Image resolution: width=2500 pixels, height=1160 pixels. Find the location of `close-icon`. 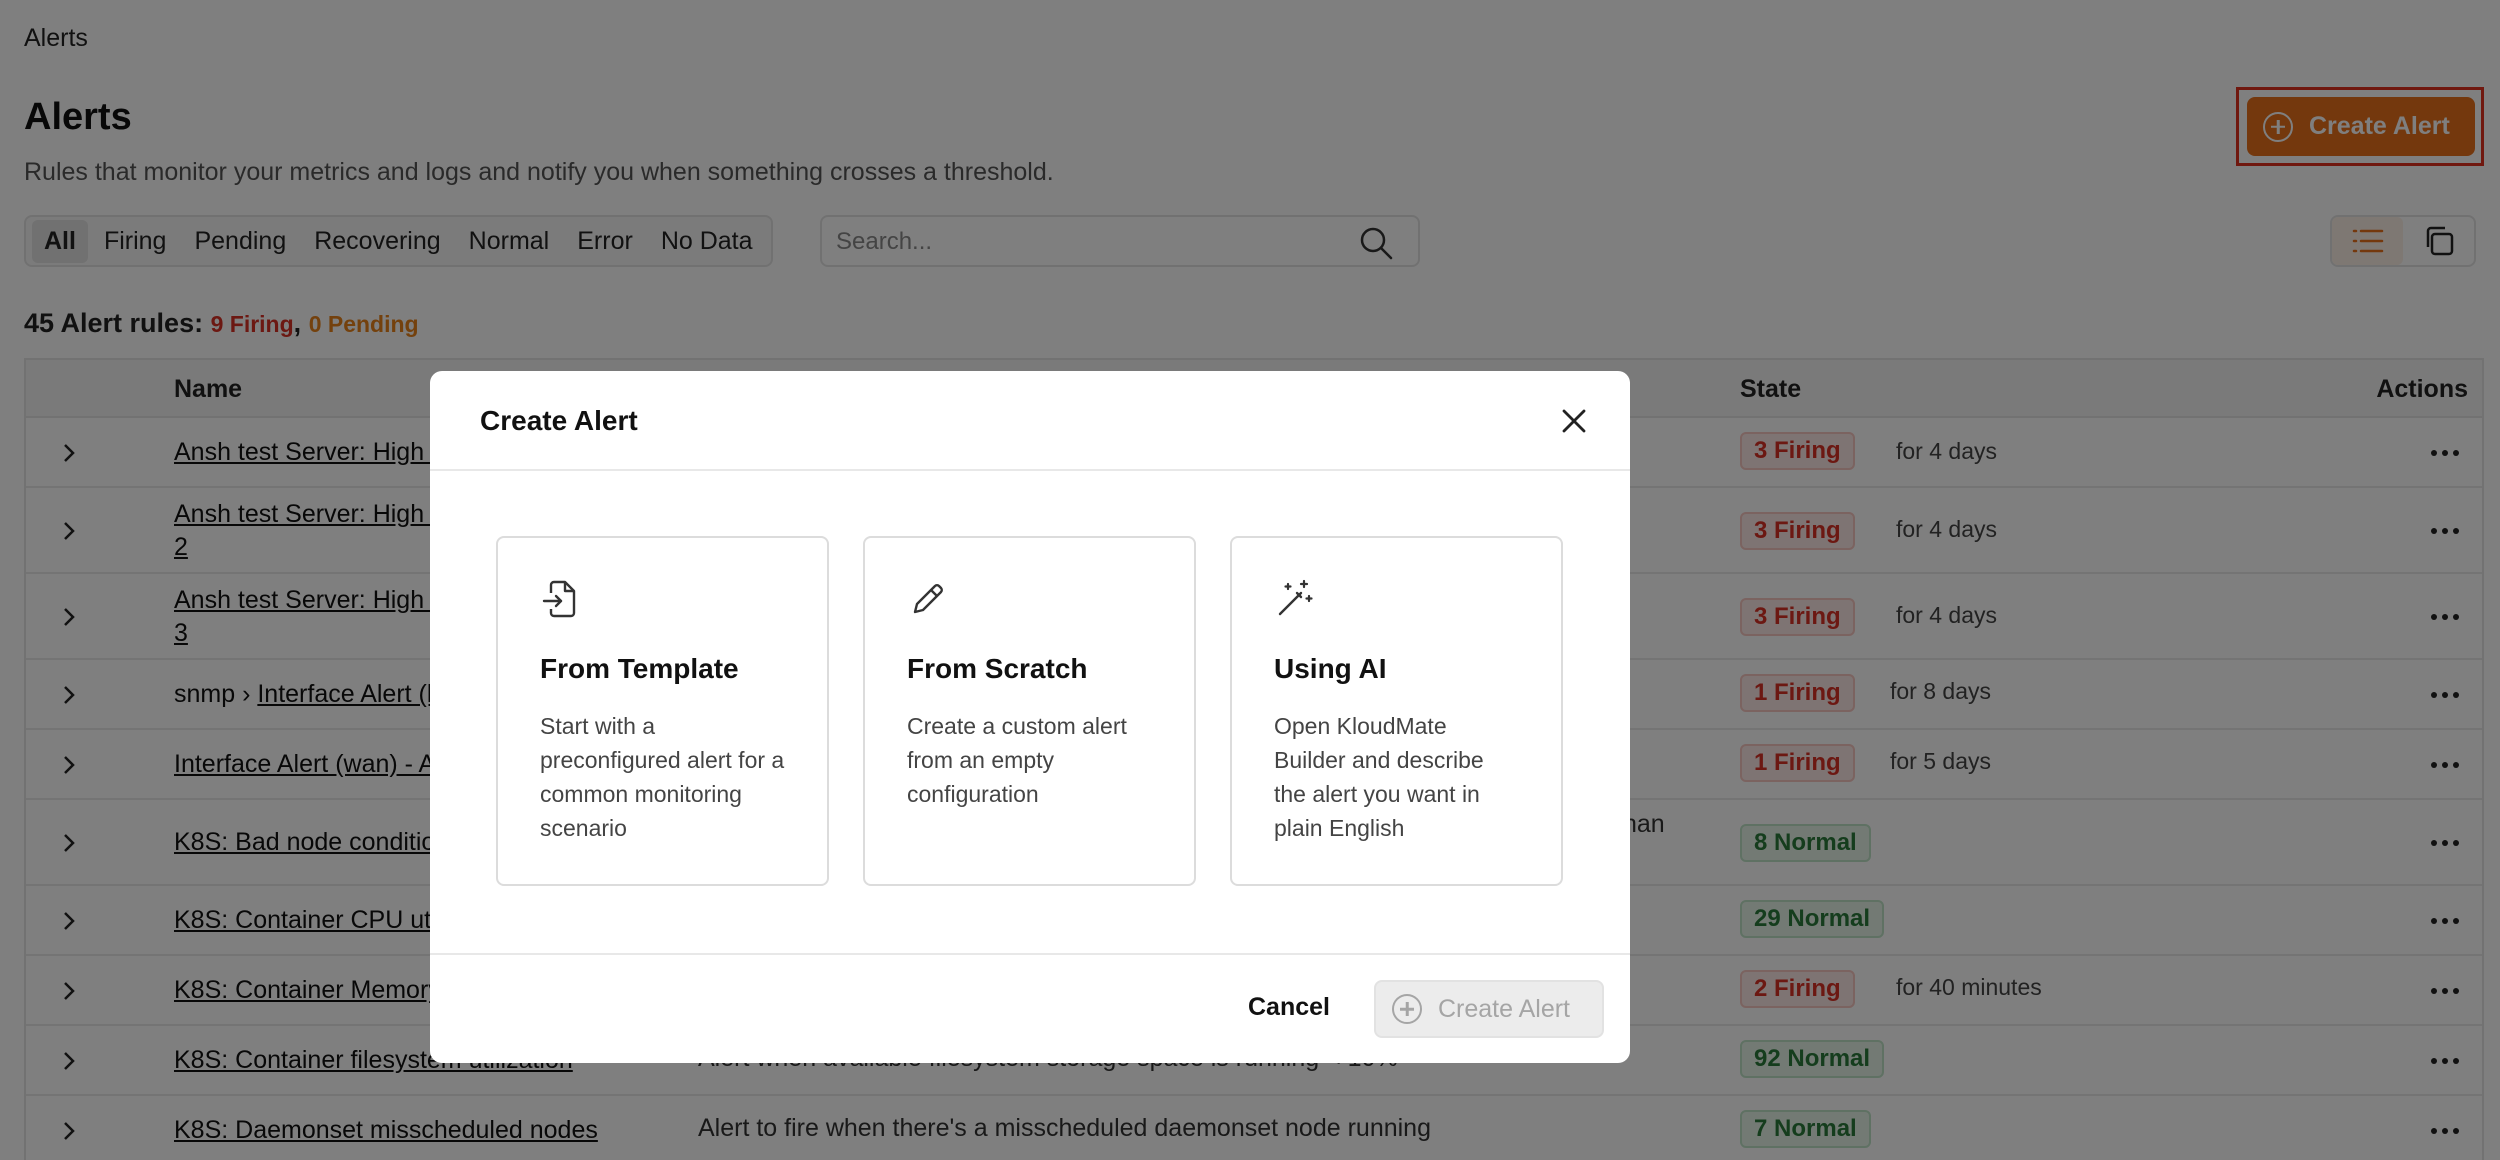

close-icon is located at coordinates (1574, 421).